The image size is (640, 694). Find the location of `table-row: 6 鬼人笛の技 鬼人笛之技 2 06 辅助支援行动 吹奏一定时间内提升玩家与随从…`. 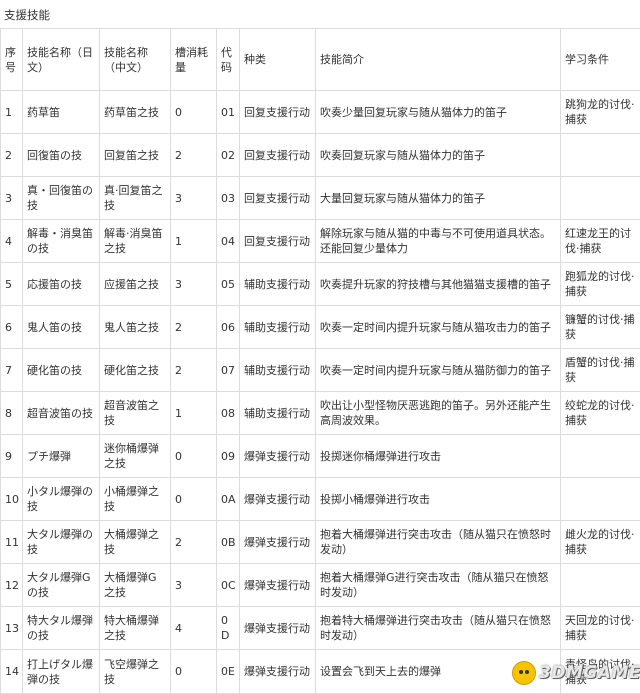

table-row: 6 鬼人笛の技 鬼人笛之技 2 06 辅助支援行动 吹奏一定时间内提升玩家与随从… is located at coordinates (320, 327).